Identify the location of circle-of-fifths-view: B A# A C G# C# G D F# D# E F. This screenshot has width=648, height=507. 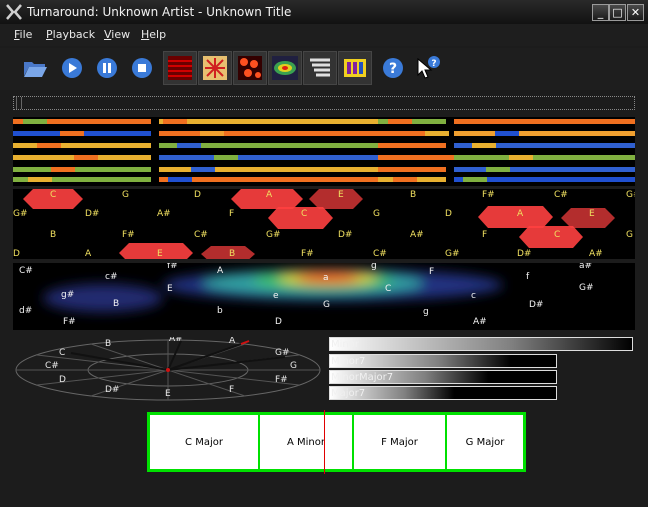
(168, 369).